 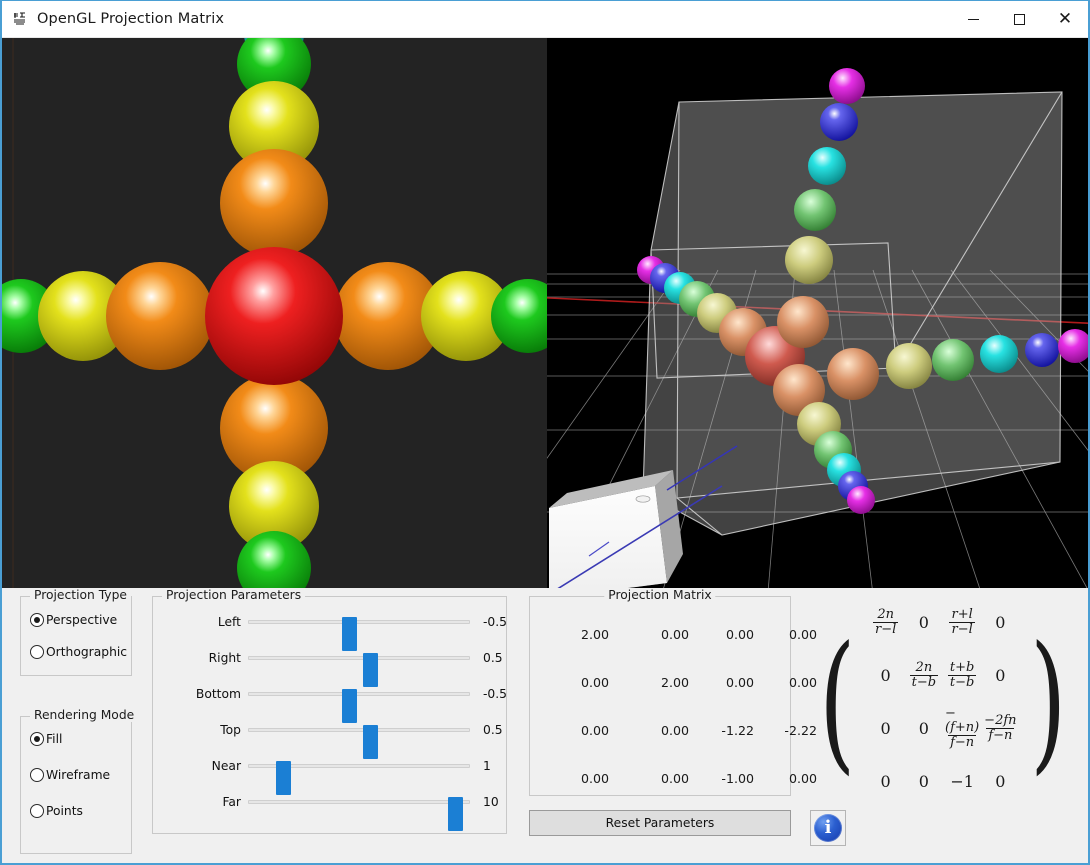 I want to click on slider-label-top: Top, so click(x=230, y=730).